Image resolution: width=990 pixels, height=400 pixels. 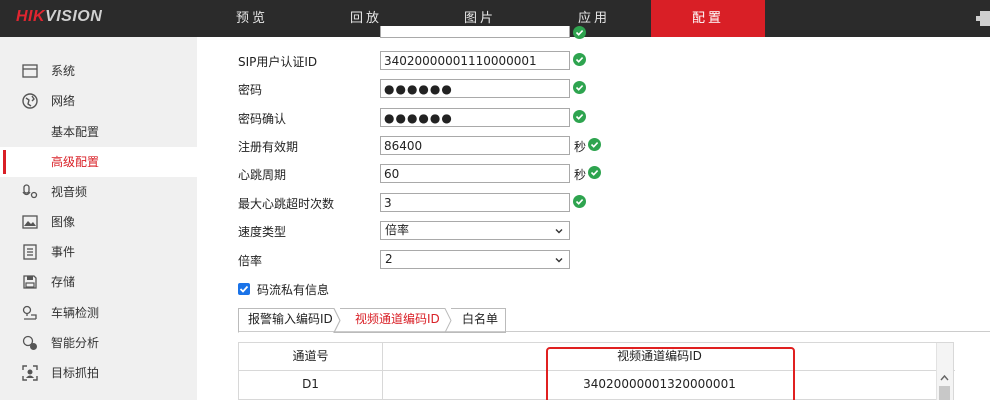 I want to click on logo-text-vision: VISION, so click(x=74, y=16).